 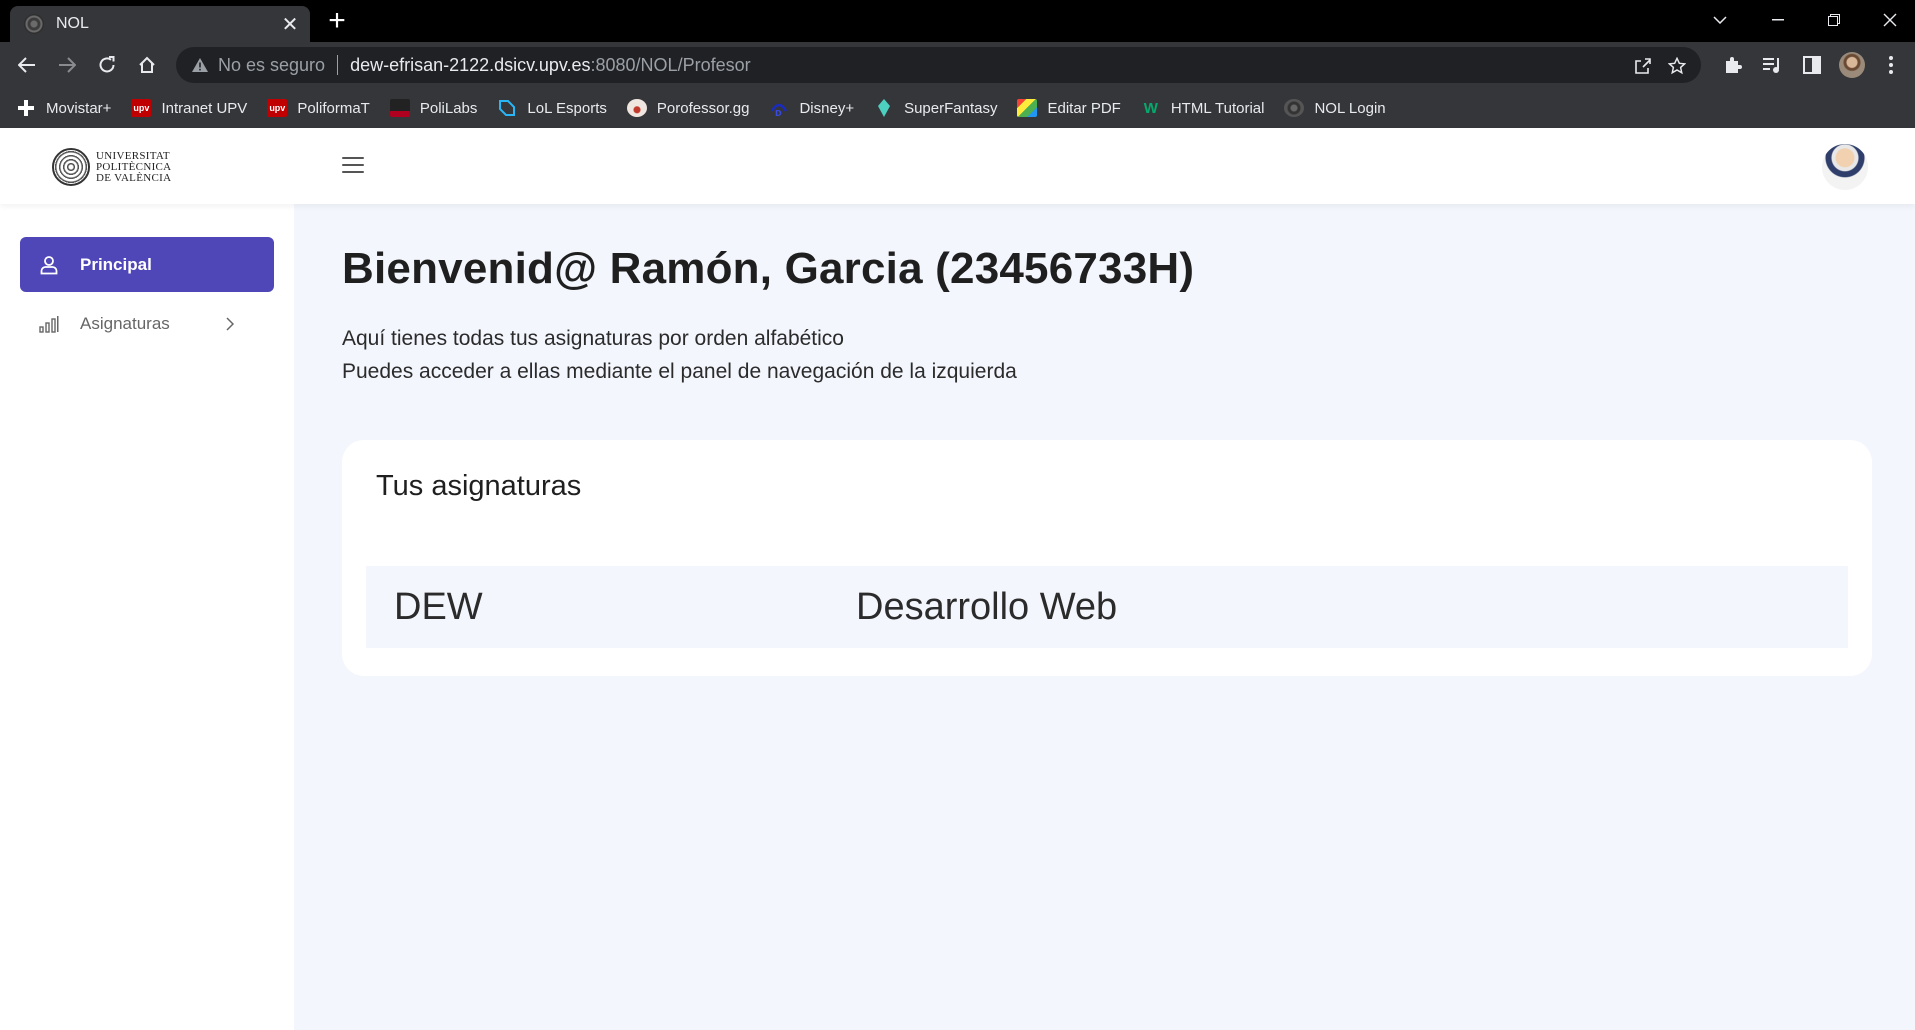 What do you see at coordinates (71, 167) in the screenshot?
I see `upv-seal-icon` at bounding box center [71, 167].